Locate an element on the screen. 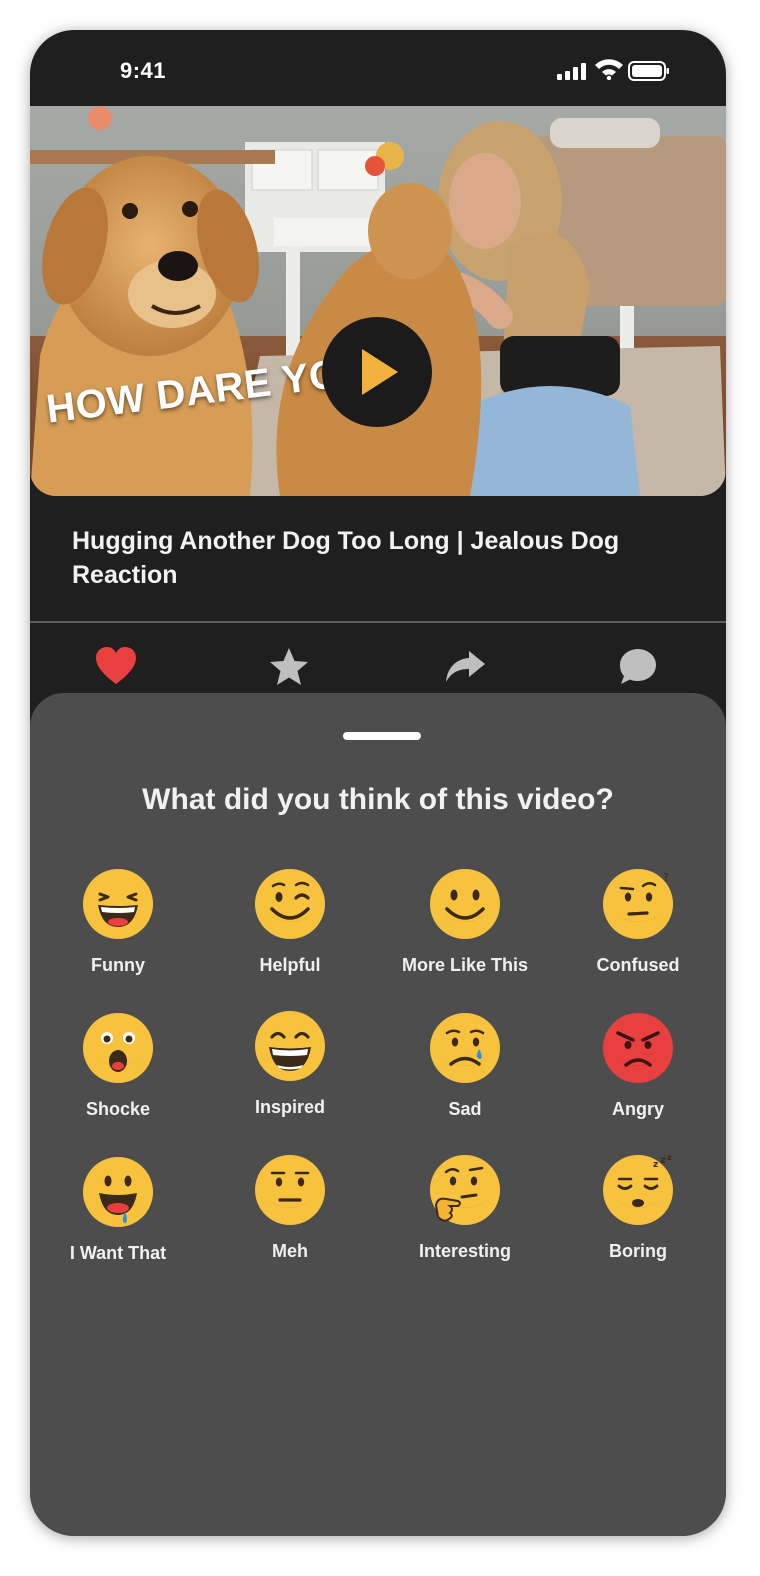 This screenshot has height=1576, width=760. reaction-meh: Meh is located at coordinates (290, 1207).